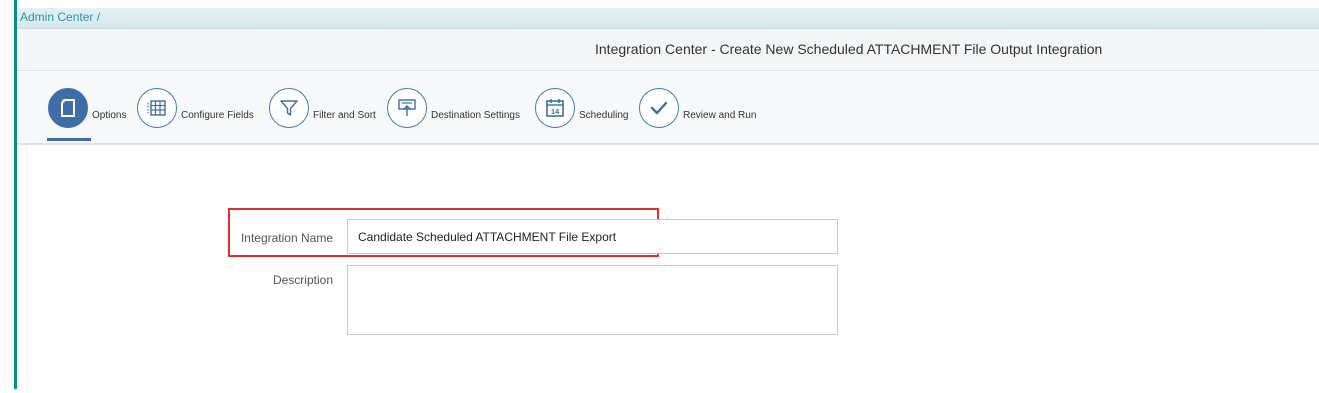 Image resolution: width=1319 pixels, height=393 pixels. Describe the element at coordinates (581, 108) in the screenshot. I see `step-scheduling: 14 Scheduling` at that location.